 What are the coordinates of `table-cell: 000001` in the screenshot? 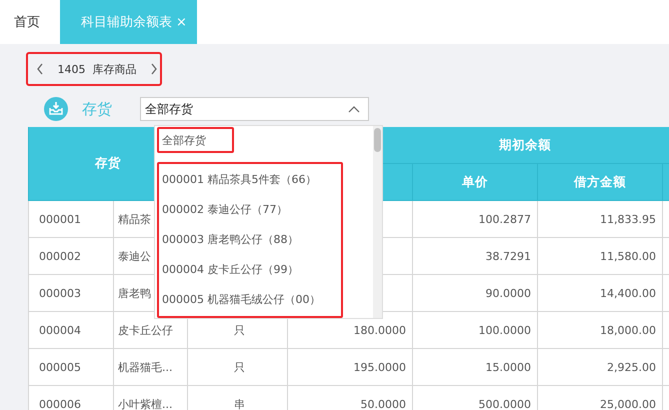 It's located at (71, 219).